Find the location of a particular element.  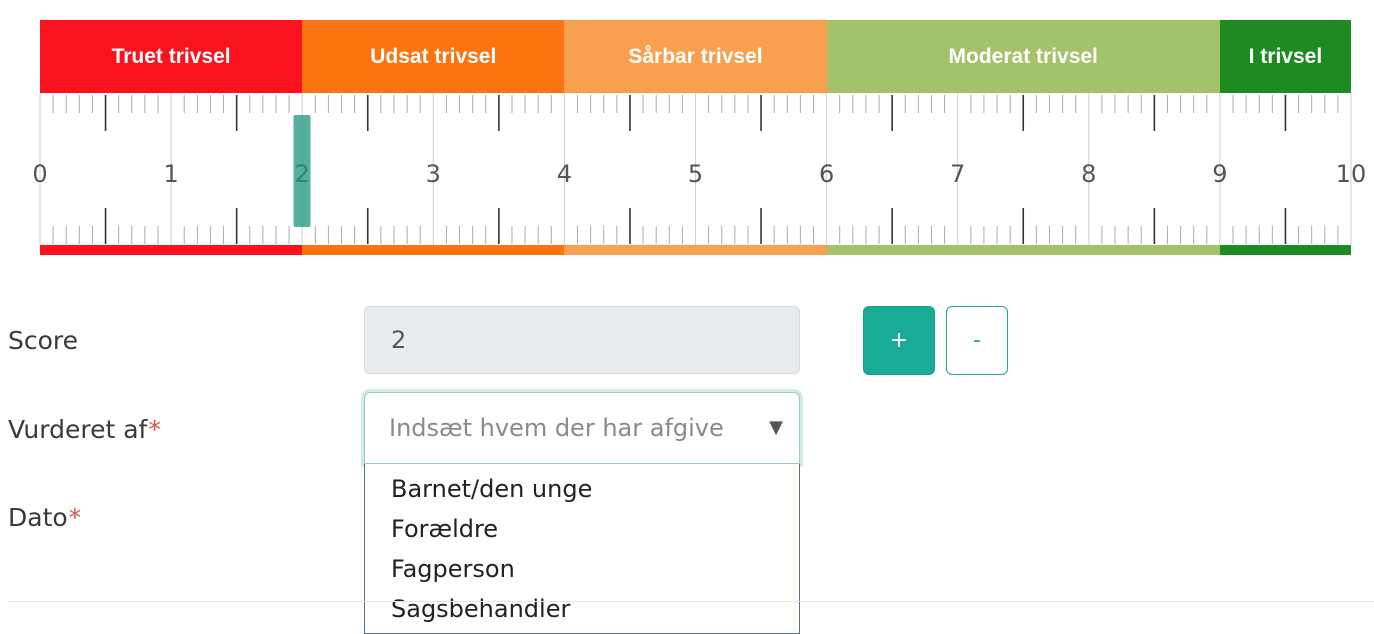

tick-label: 1 is located at coordinates (171, 174).